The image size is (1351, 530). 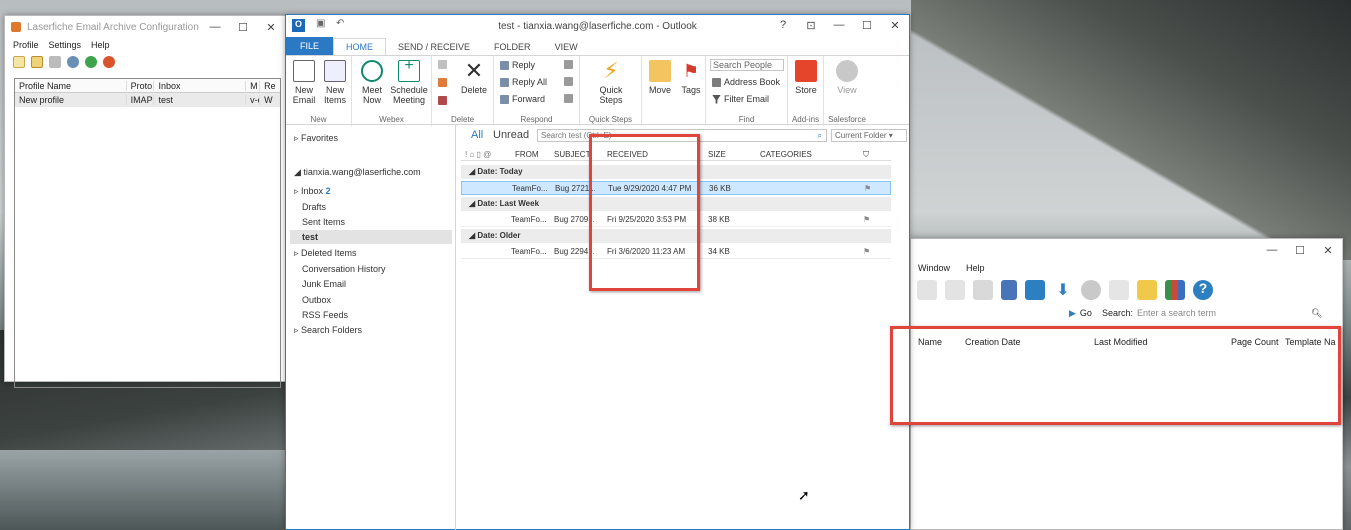 I want to click on tab-home: HOME, so click(x=360, y=46).